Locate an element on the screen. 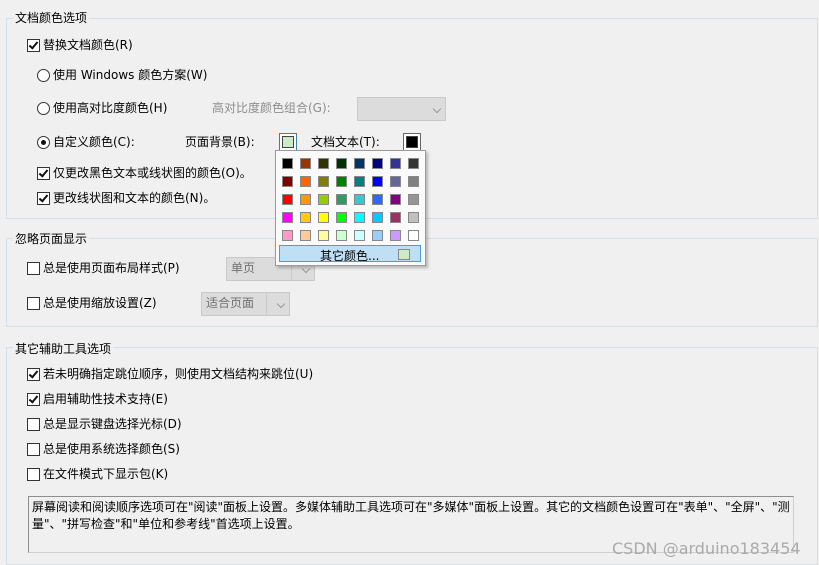  doc-text-label: 文档文本(T): is located at coordinates (345, 142).